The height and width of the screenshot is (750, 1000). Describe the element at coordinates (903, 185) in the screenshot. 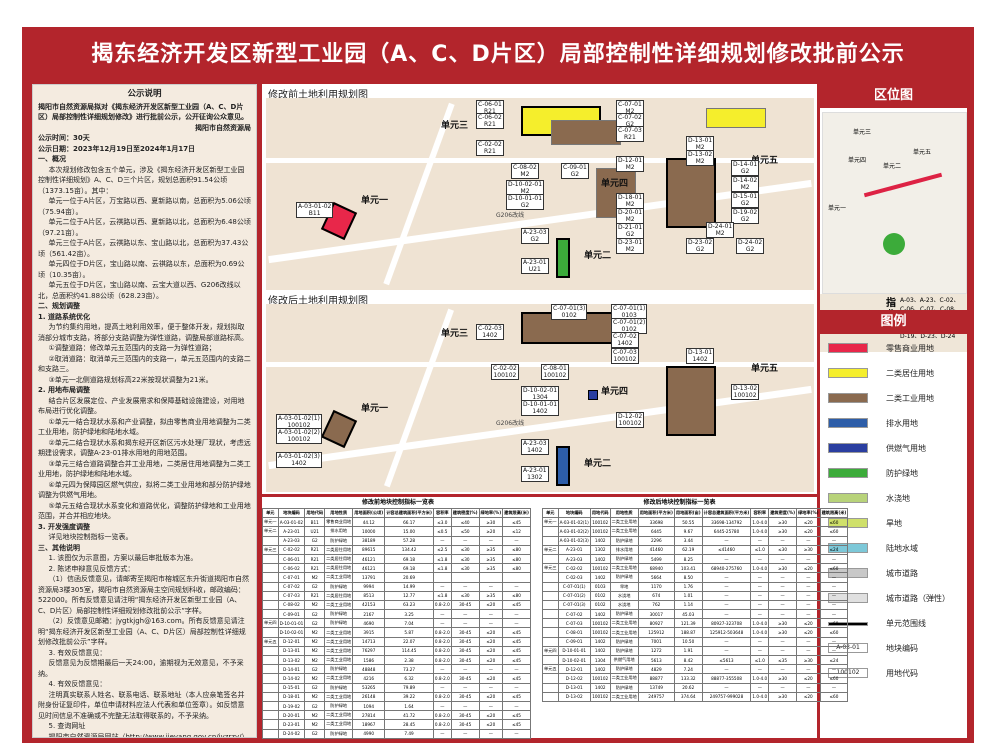

I see `road` at that location.